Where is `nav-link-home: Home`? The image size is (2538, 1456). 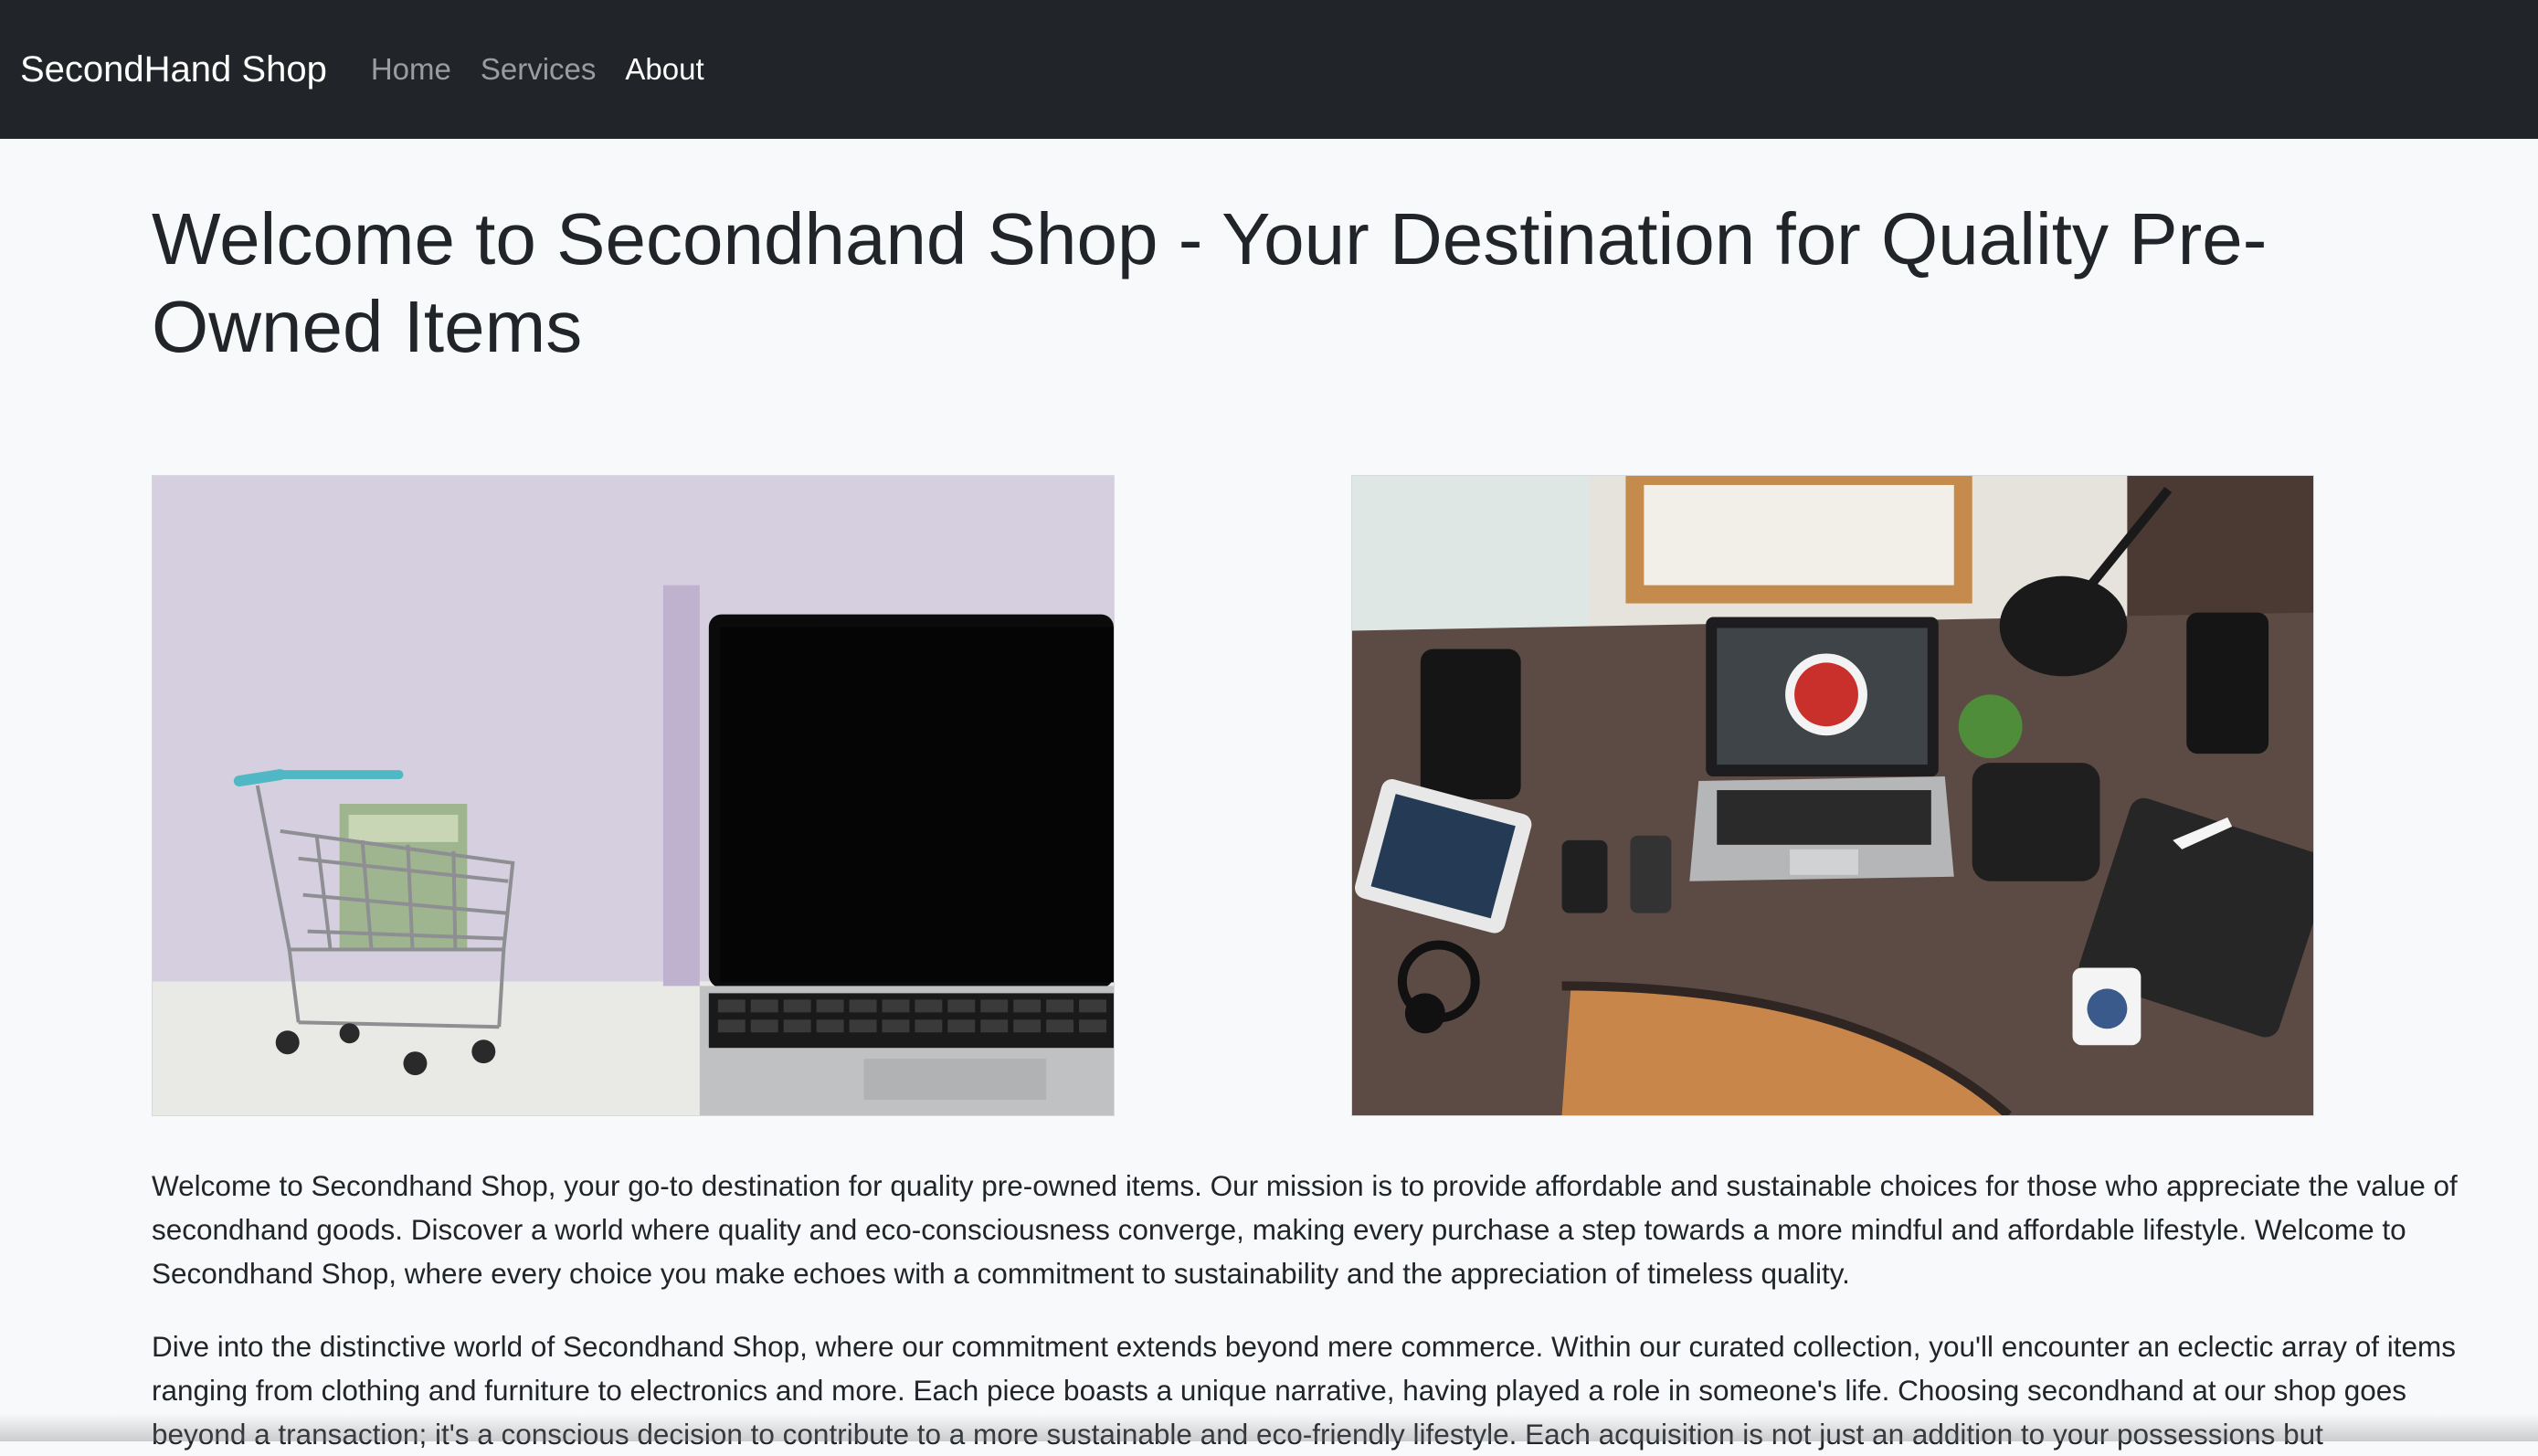
nav-link-home: Home is located at coordinates (411, 70).